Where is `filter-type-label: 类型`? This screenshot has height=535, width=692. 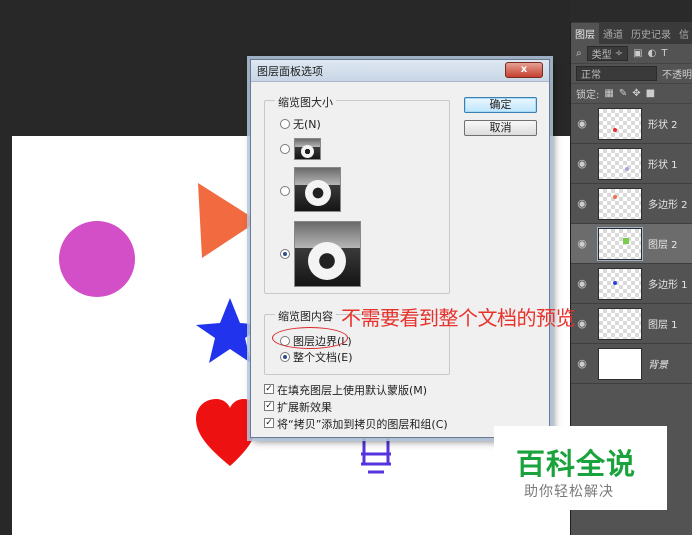 filter-type-label: 类型 is located at coordinates (601, 55).